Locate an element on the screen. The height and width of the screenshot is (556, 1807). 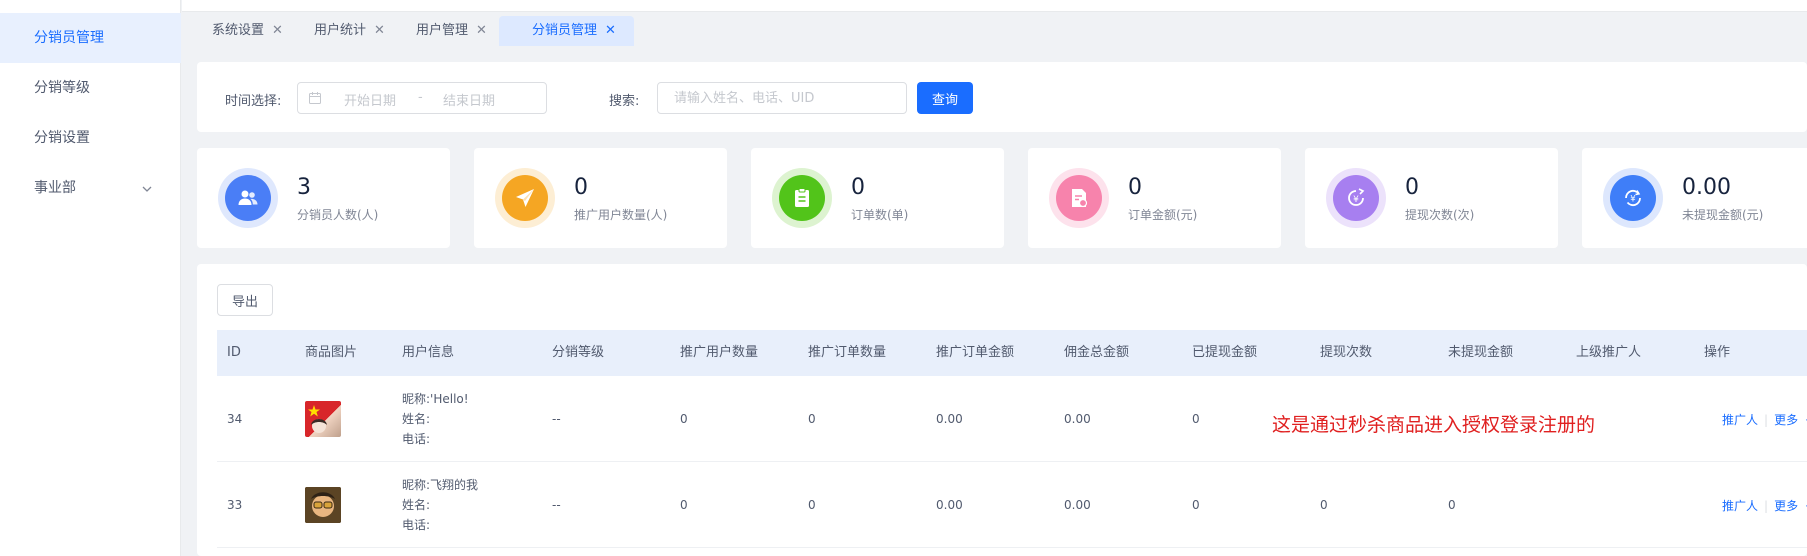
cell-withdraw-count: 0 is located at coordinates (1324, 505).